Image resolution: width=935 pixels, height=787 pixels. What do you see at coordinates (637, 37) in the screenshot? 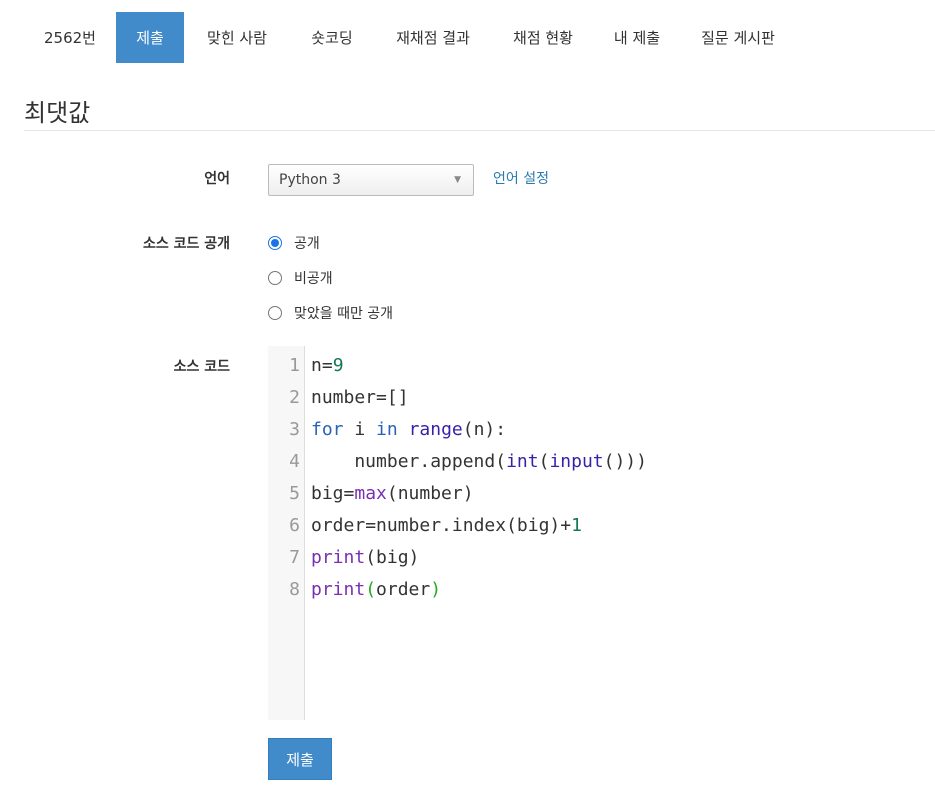
I see `tab-my-submissions: 내 제출` at bounding box center [637, 37].